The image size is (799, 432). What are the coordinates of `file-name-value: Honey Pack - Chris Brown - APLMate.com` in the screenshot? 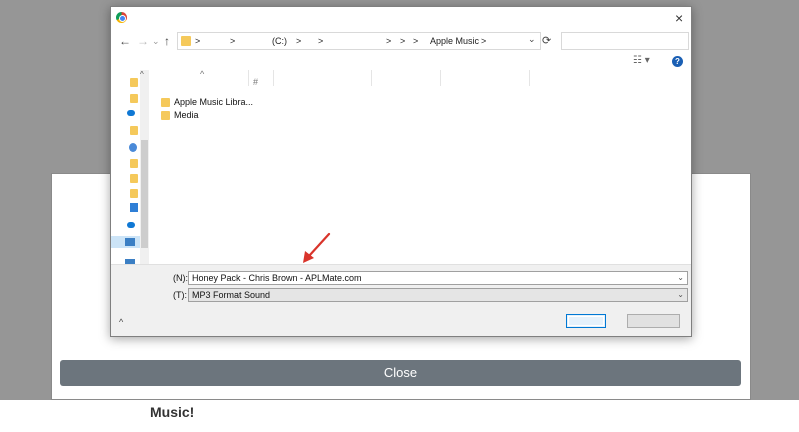 It's located at (277, 278).